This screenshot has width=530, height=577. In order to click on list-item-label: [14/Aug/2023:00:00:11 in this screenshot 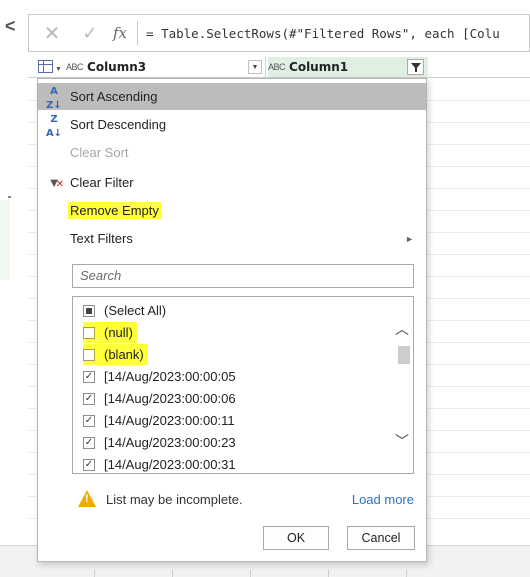, I will do `click(169, 420)`.